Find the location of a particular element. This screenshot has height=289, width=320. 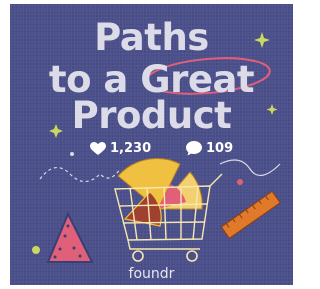

title-line-1: Paths is located at coordinates (151, 37).